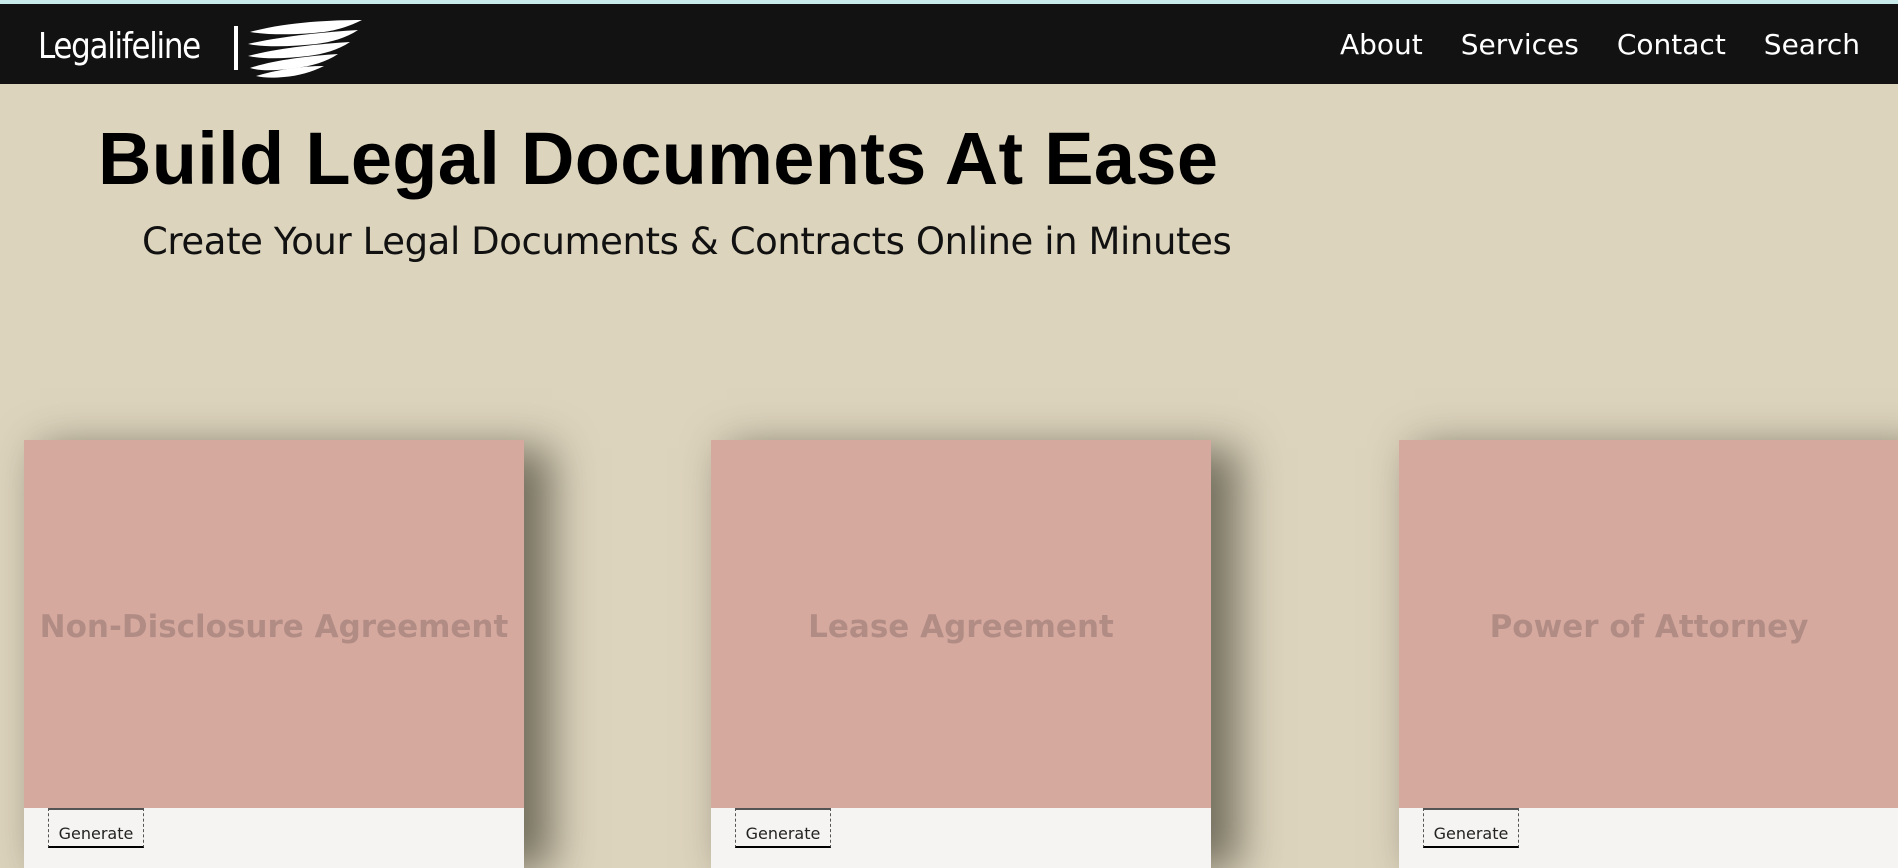  I want to click on card-face: Non-Disclosure Agreement, so click(274, 624).